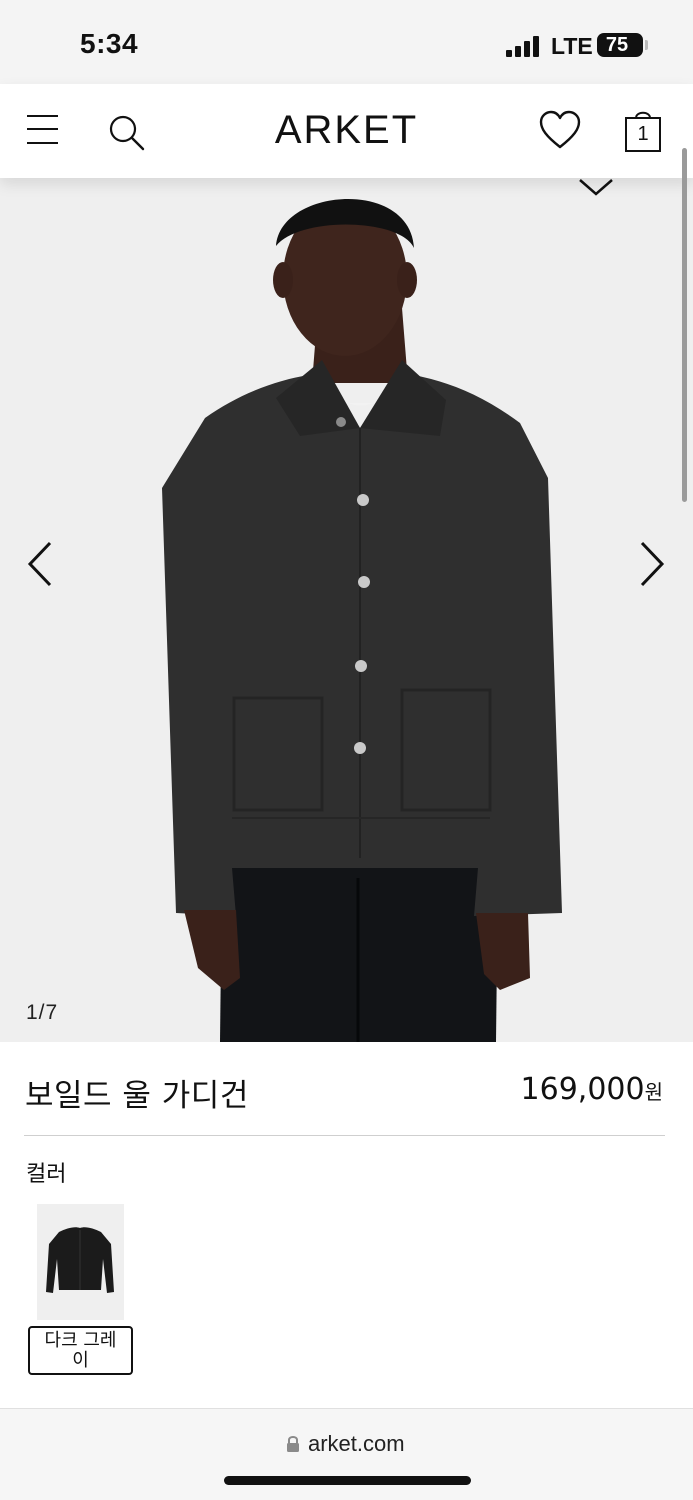 The width and height of the screenshot is (693, 1500). What do you see at coordinates (344, 1135) in the screenshot?
I see `divider` at bounding box center [344, 1135].